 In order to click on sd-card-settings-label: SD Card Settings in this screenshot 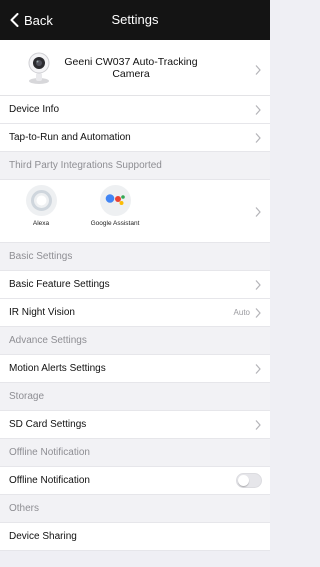, I will do `click(48, 424)`.